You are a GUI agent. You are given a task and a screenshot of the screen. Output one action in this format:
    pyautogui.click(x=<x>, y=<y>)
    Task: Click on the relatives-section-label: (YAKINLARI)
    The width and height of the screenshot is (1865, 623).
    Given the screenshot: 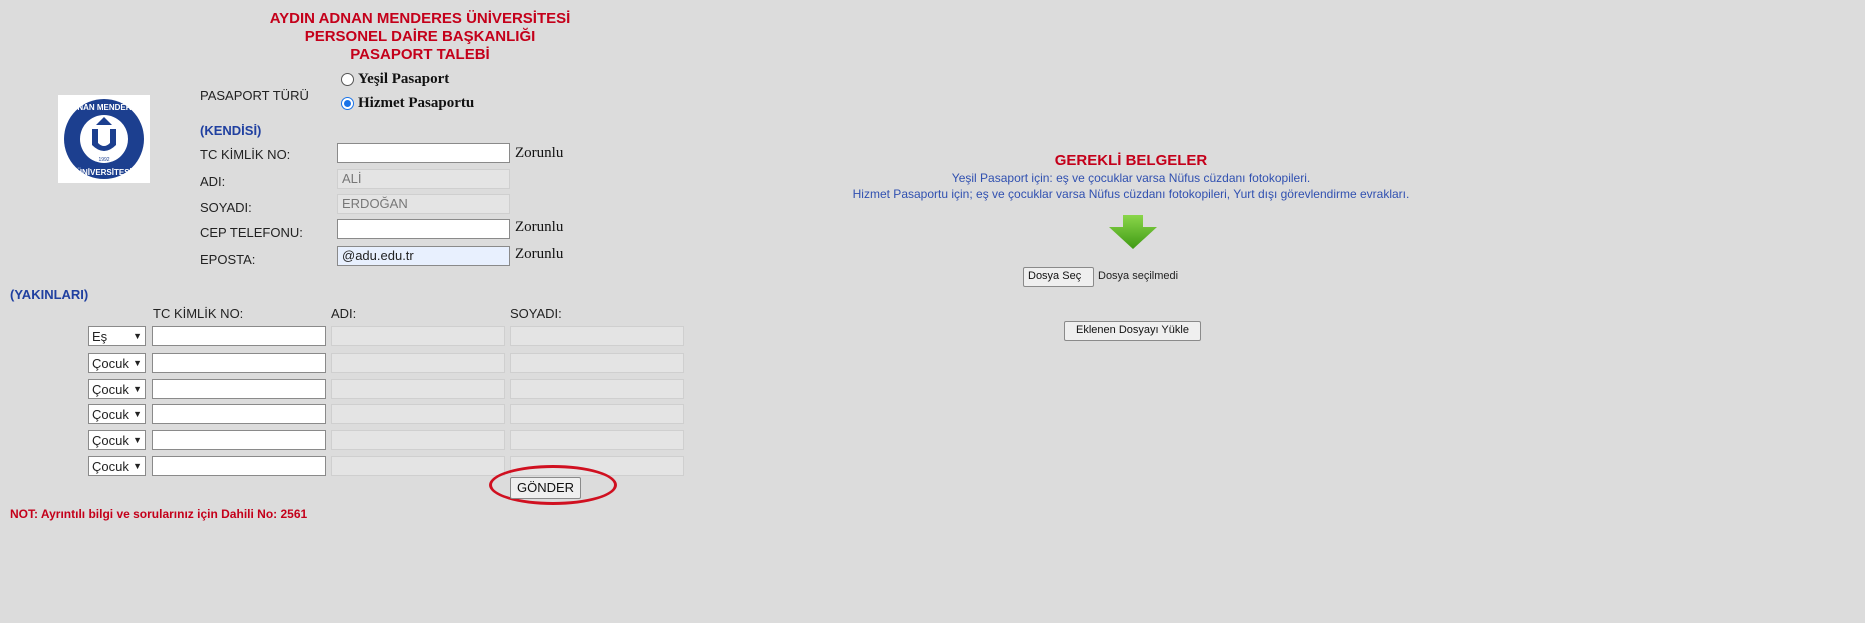 What is the action you would take?
    pyautogui.click(x=49, y=294)
    